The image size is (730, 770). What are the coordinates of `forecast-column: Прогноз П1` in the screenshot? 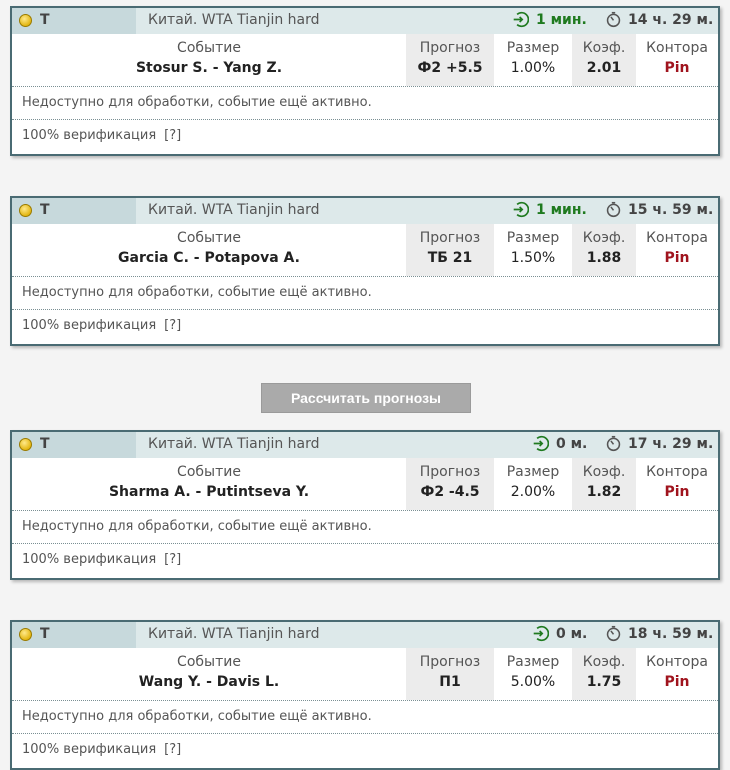 It's located at (450, 674).